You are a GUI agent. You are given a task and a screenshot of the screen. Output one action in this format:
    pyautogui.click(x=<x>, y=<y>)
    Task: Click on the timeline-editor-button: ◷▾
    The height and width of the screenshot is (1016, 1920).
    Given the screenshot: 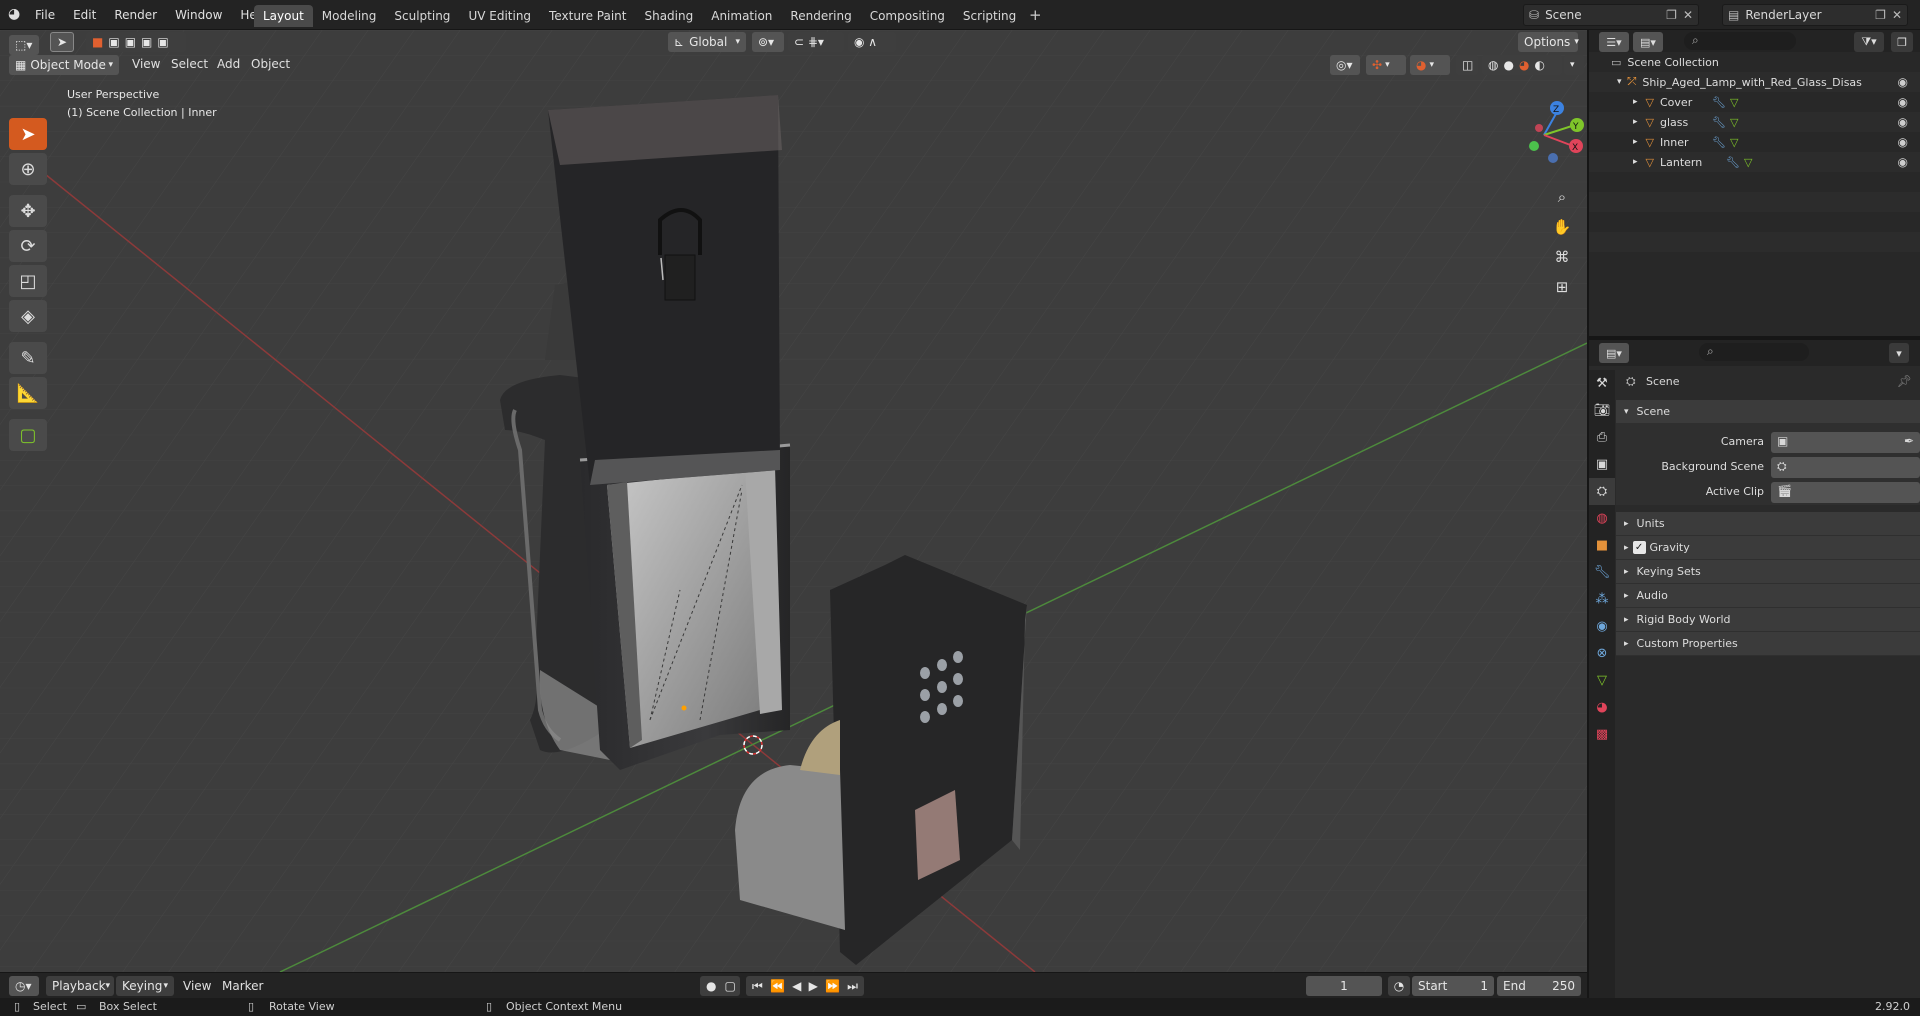 What is the action you would take?
    pyautogui.click(x=24, y=986)
    